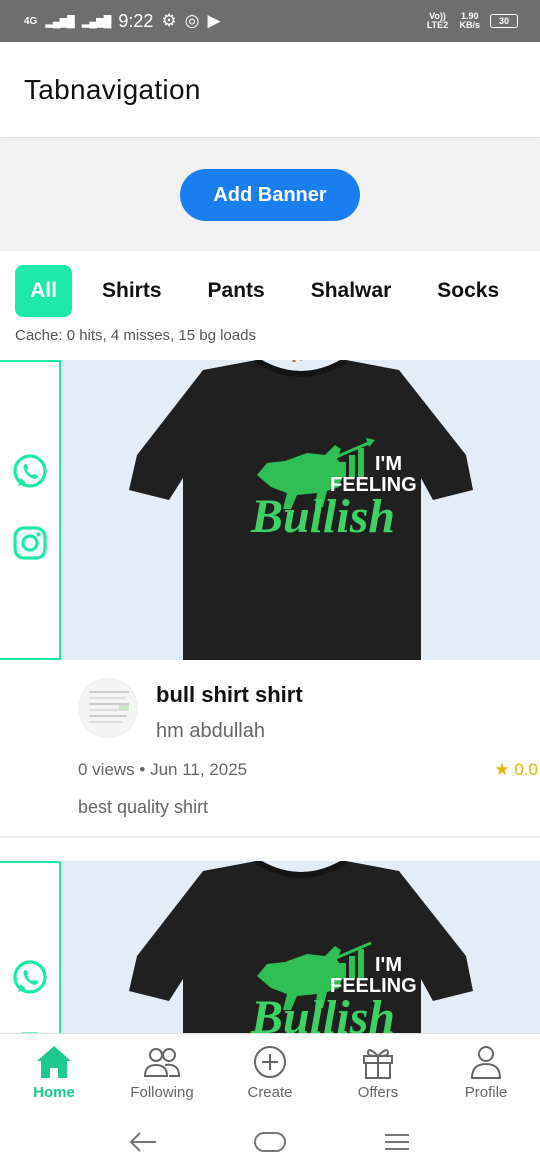  I want to click on network-speed: 1.90 KB/s, so click(469, 21).